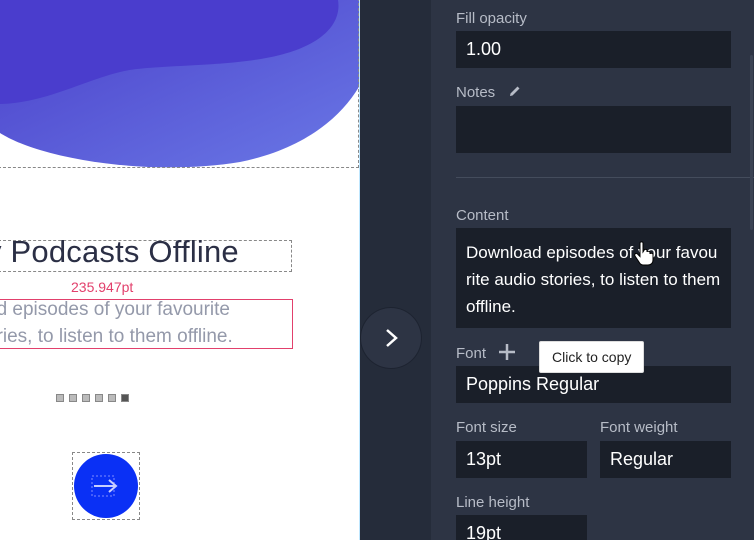 The image size is (754, 540). I want to click on font-label: Font, so click(471, 353).